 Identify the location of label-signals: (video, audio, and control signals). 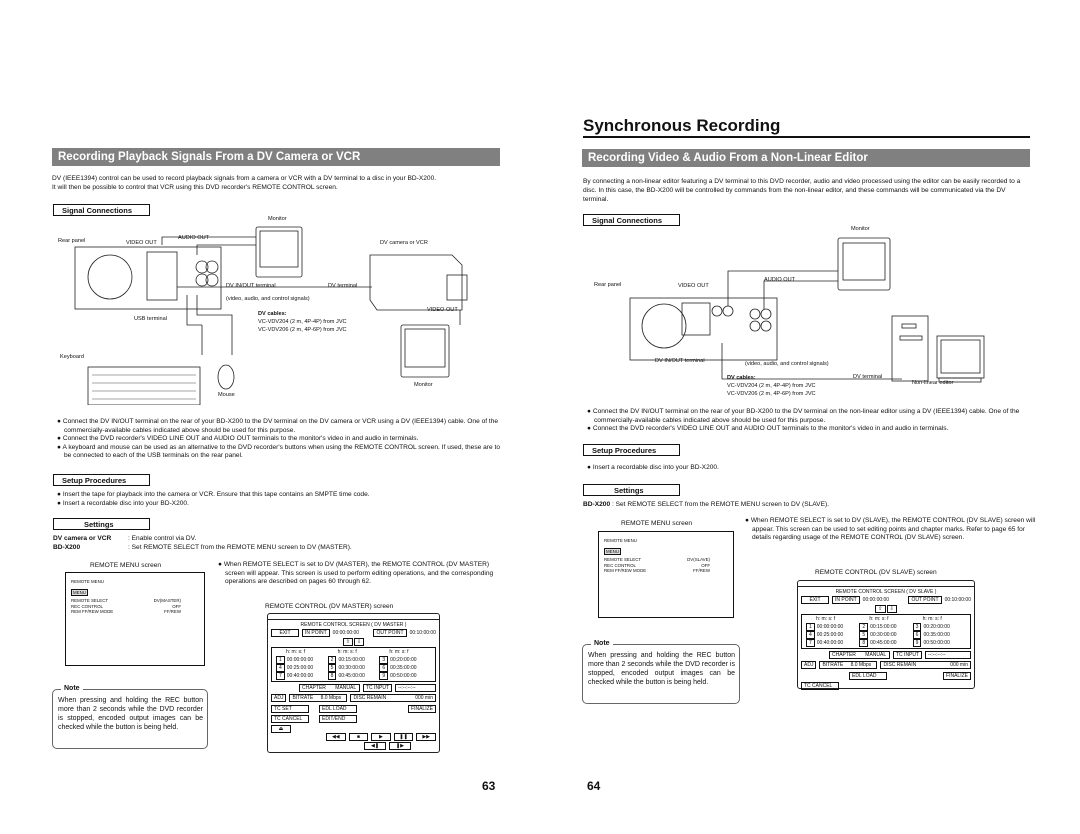
(268, 299).